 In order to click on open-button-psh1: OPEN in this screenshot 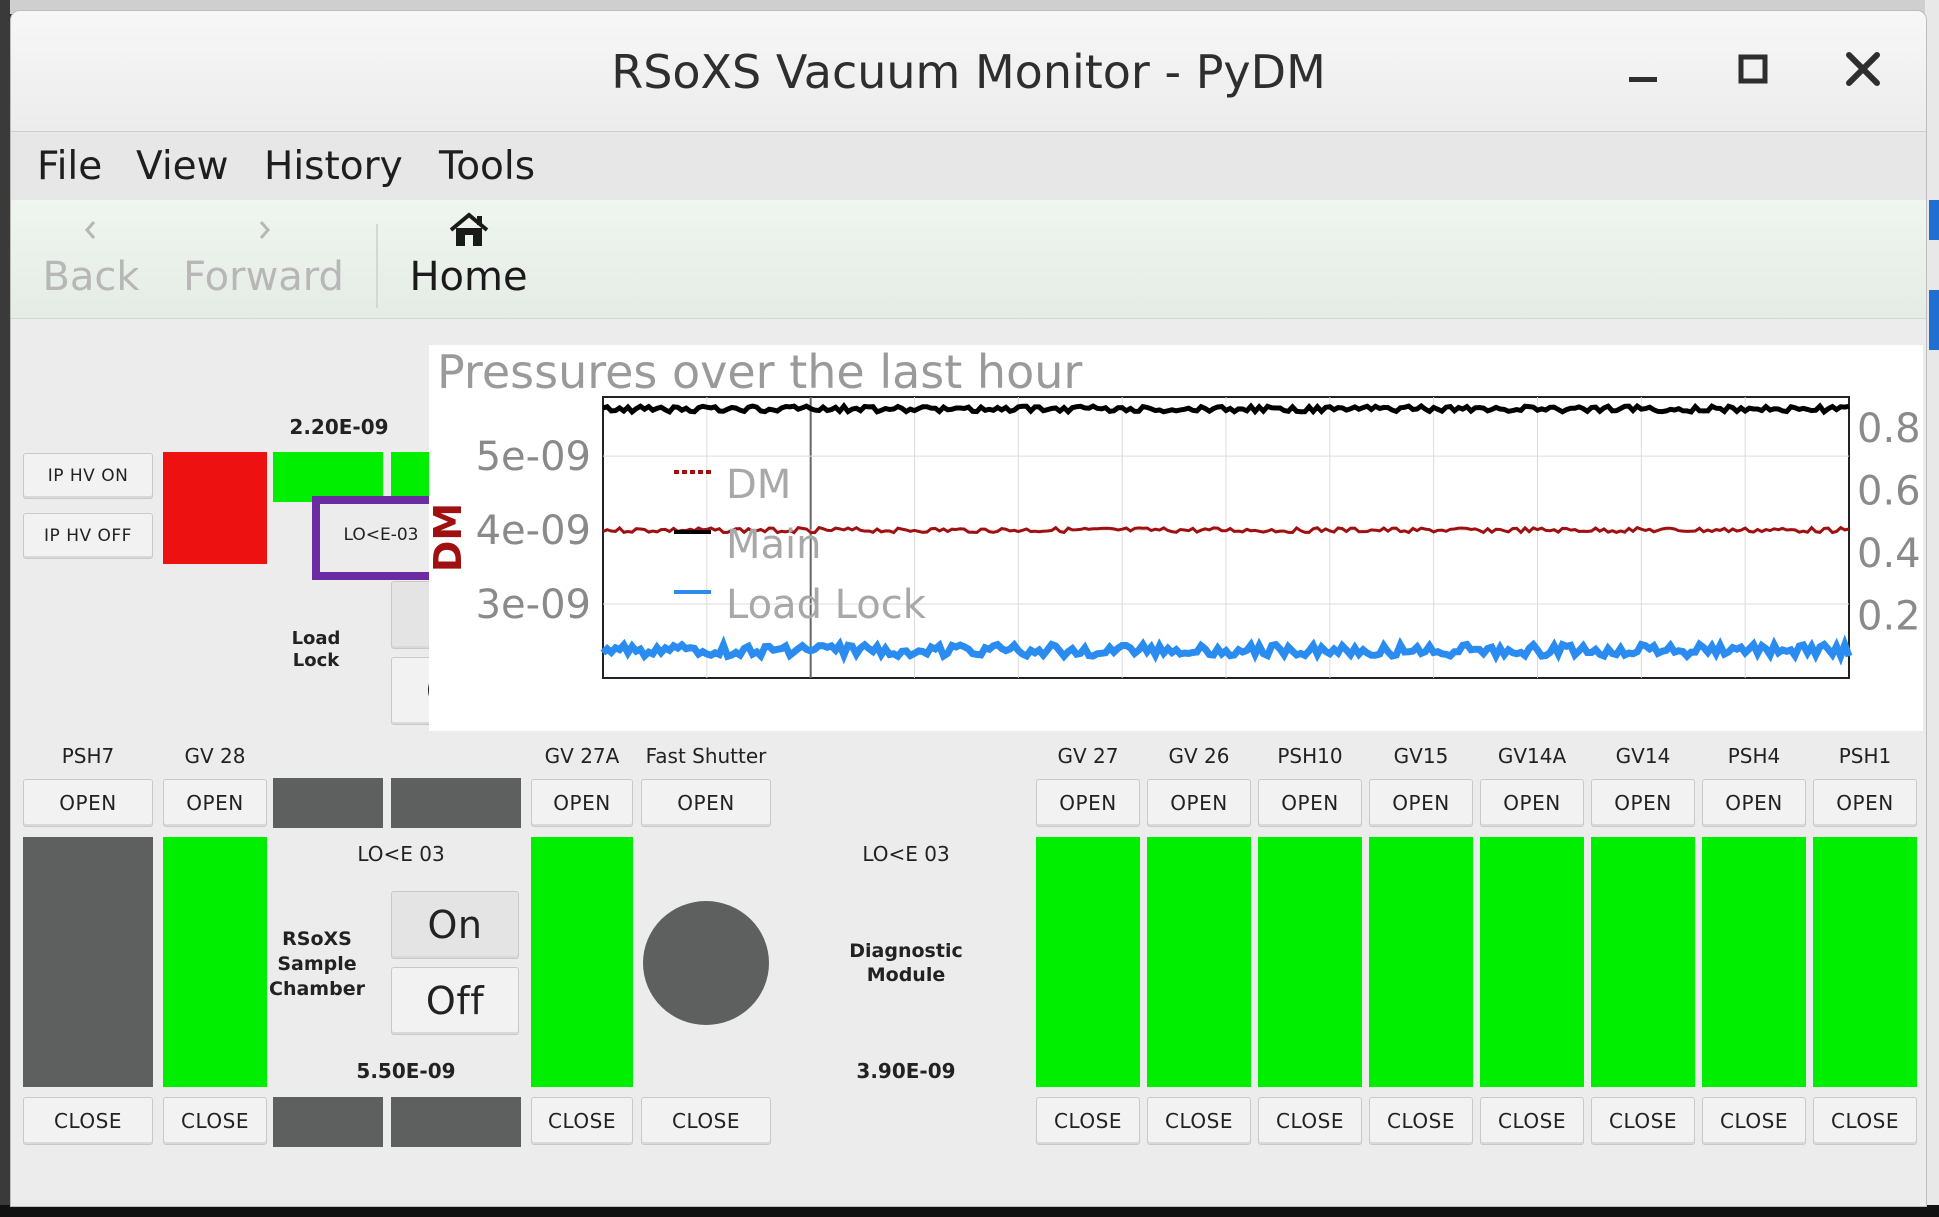, I will do `click(1865, 803)`.